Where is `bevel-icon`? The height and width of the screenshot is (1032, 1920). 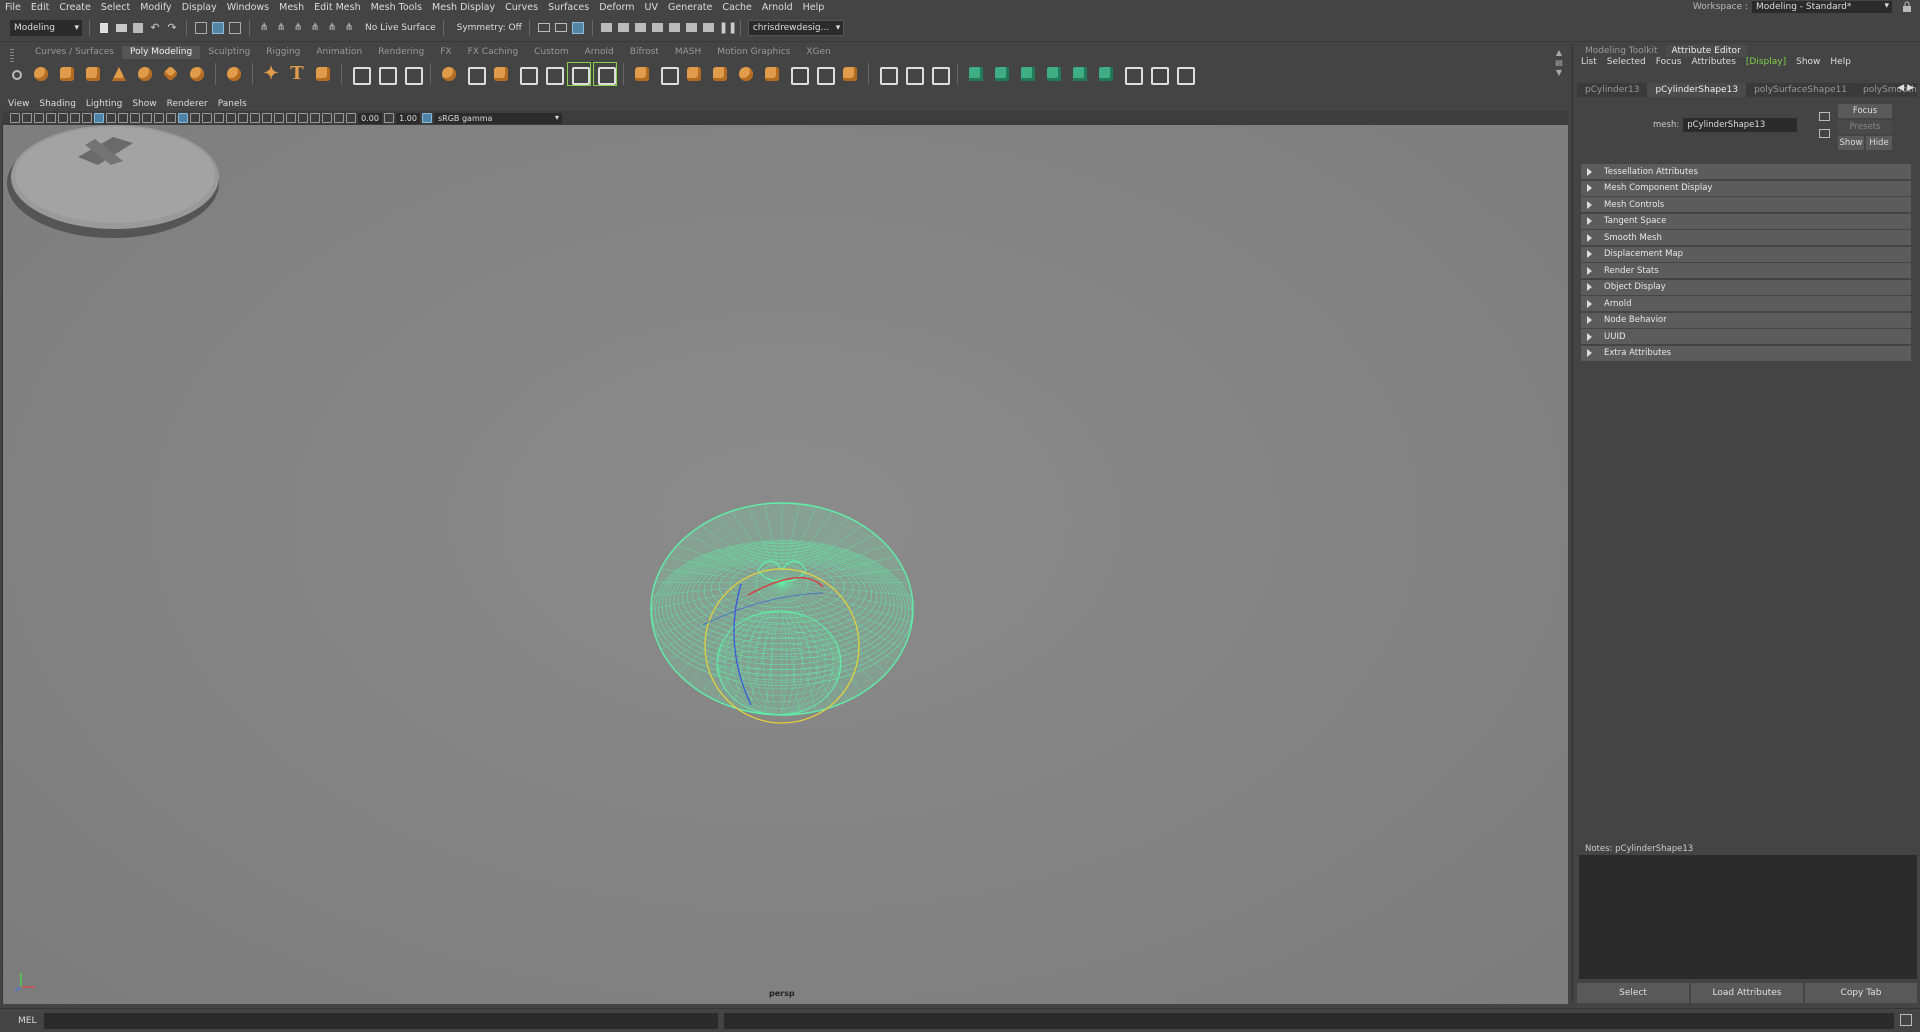
bevel-icon is located at coordinates (694, 74).